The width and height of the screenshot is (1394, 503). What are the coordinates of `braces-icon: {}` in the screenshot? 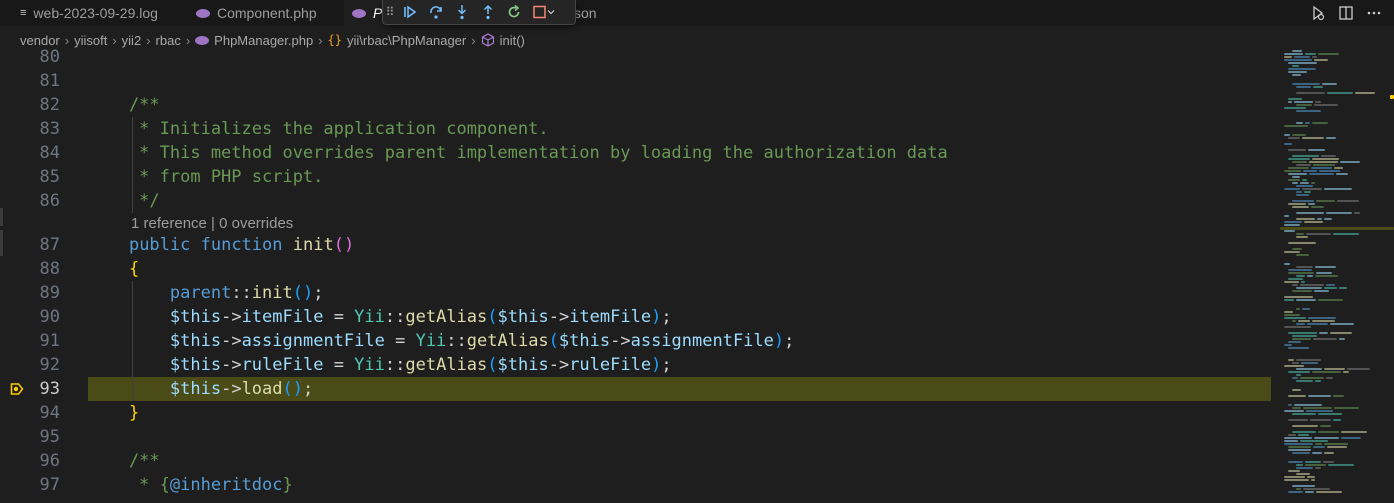 It's located at (334, 40).